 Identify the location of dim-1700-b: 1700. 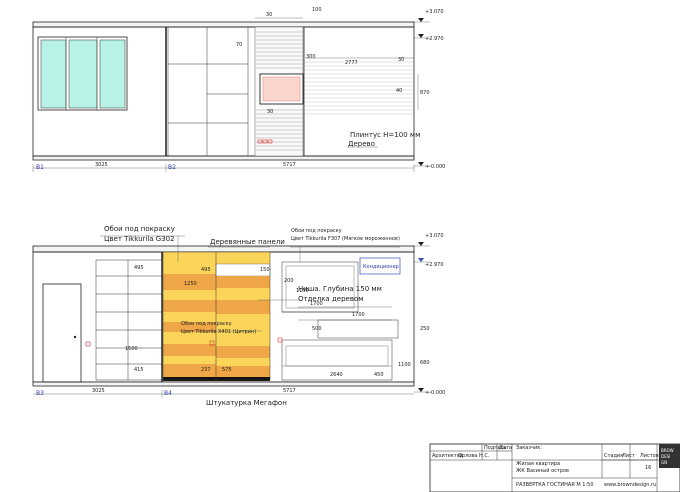
(358, 315).